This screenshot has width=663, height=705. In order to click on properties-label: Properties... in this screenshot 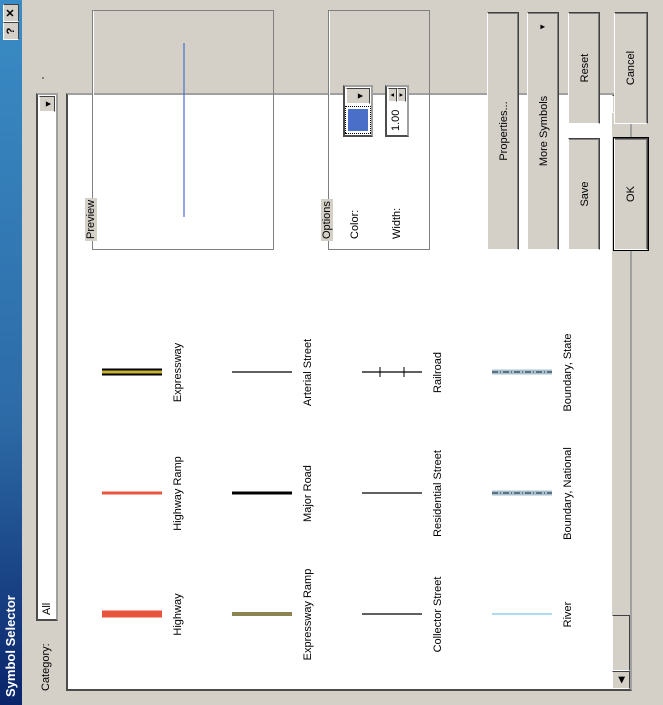, I will do `click(504, 131)`.